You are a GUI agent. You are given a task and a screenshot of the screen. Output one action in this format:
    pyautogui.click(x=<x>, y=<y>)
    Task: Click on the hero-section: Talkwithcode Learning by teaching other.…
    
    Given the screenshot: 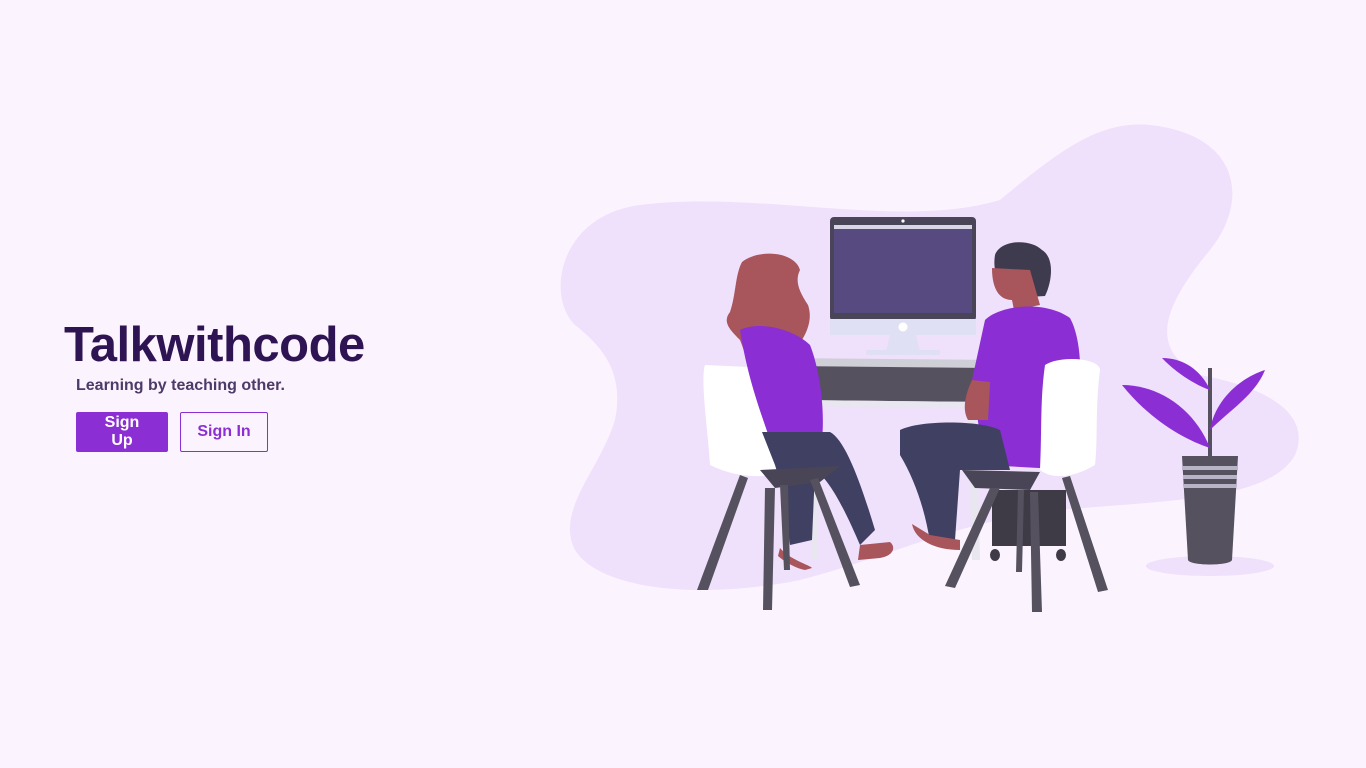 What is the action you would take?
    pyautogui.click(x=244, y=385)
    